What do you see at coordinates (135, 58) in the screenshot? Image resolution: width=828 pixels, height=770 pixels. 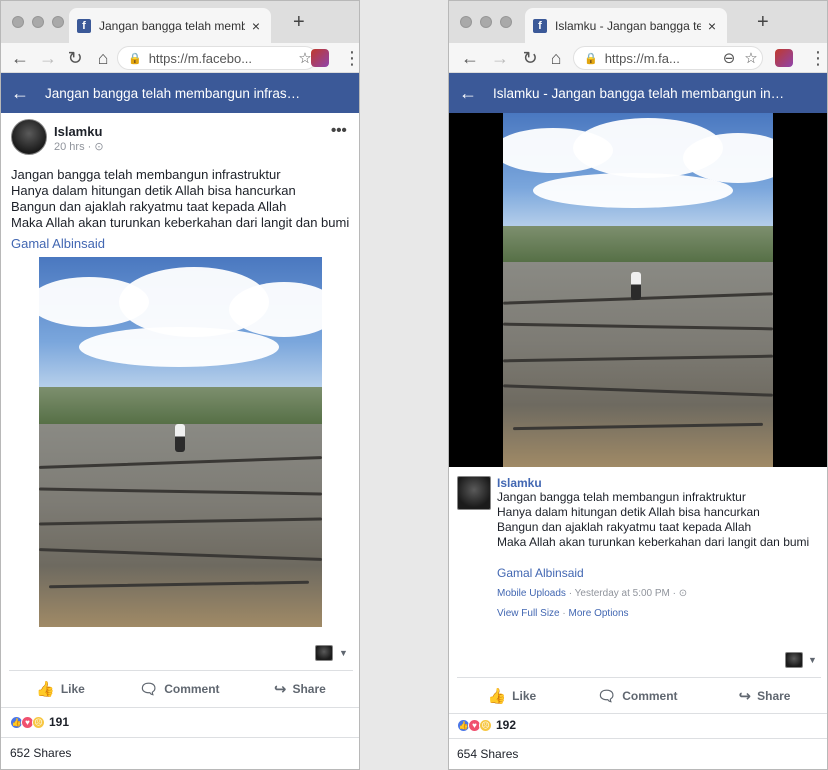 I see `lock-icon: 🔒` at bounding box center [135, 58].